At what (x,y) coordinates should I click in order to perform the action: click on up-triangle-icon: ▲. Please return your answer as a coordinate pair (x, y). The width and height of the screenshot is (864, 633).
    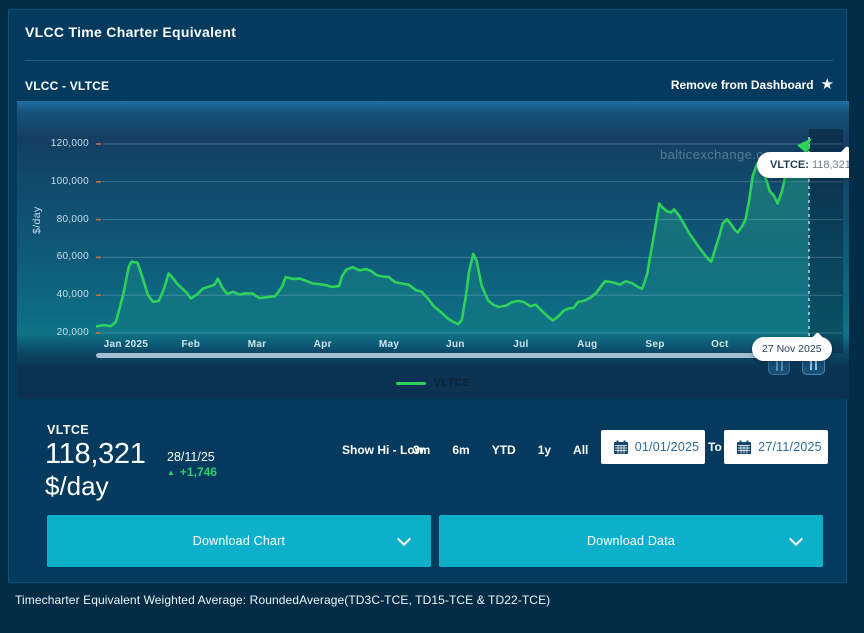
    Looking at the image, I should click on (171, 472).